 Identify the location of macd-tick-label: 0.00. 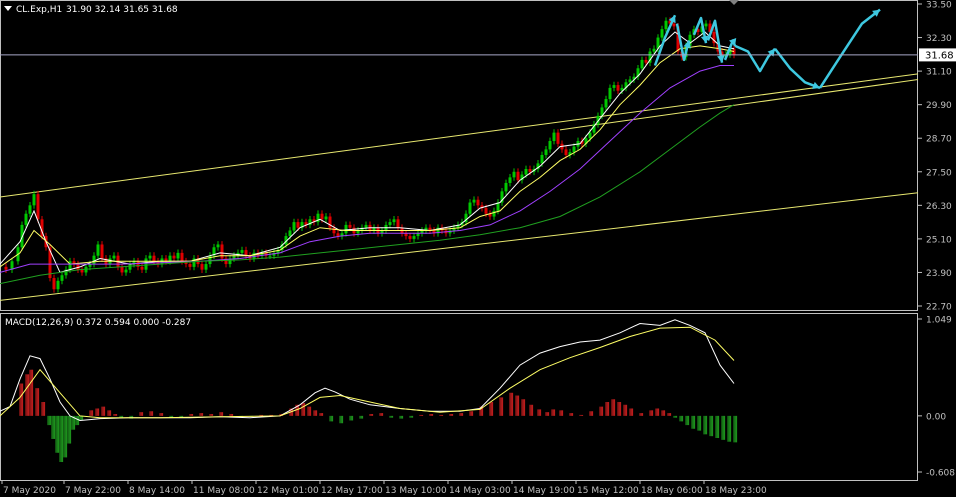
(936, 417).